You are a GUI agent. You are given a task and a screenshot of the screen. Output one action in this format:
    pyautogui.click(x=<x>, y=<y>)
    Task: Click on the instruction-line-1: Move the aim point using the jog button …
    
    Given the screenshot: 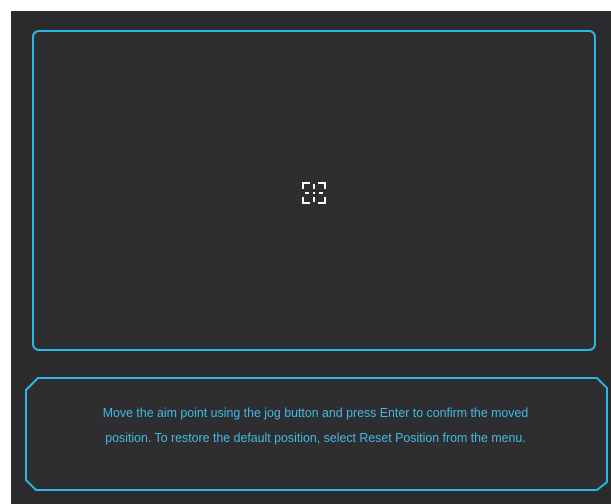 What is the action you would take?
    pyautogui.click(x=315, y=412)
    